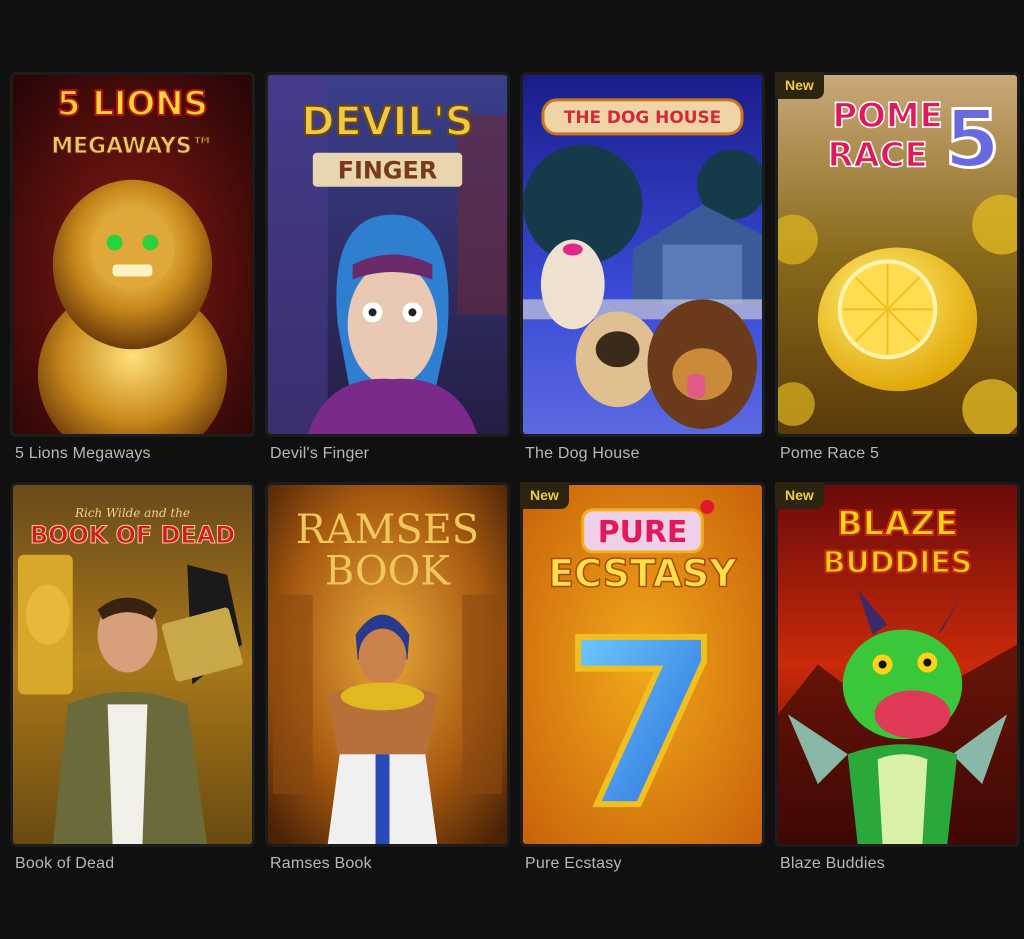 The width and height of the screenshot is (1024, 939). I want to click on game-tile-the-dog-house: THE DOG HOUSE The Dog House, so click(642, 277).